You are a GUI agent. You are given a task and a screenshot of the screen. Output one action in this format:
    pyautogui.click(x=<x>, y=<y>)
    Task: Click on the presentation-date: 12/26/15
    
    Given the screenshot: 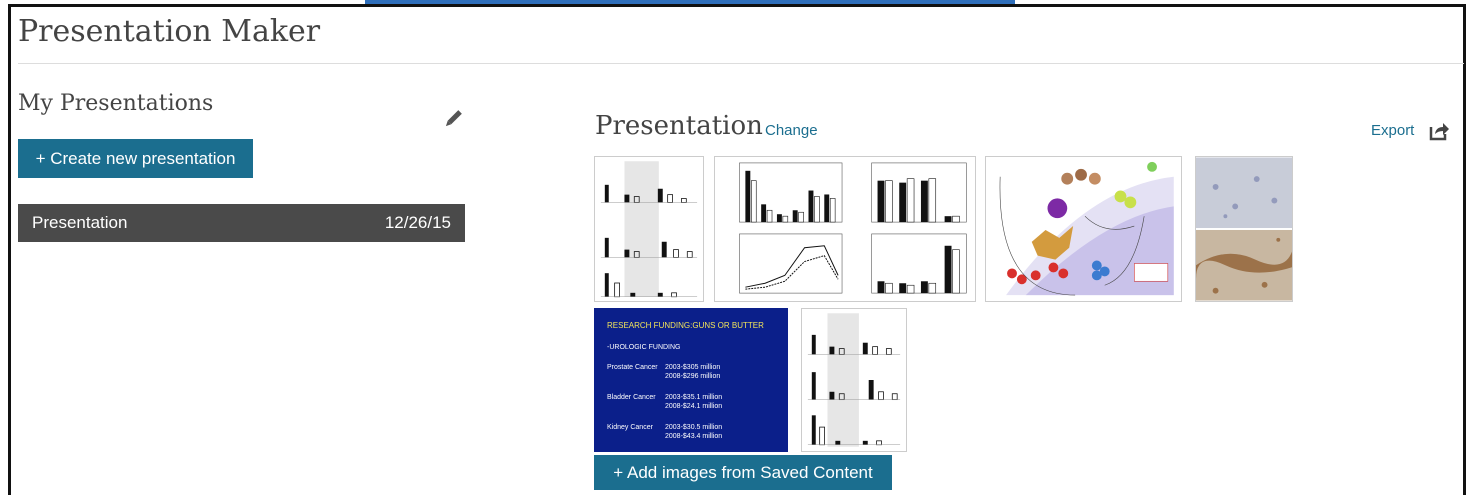 What is the action you would take?
    pyautogui.click(x=417, y=222)
    